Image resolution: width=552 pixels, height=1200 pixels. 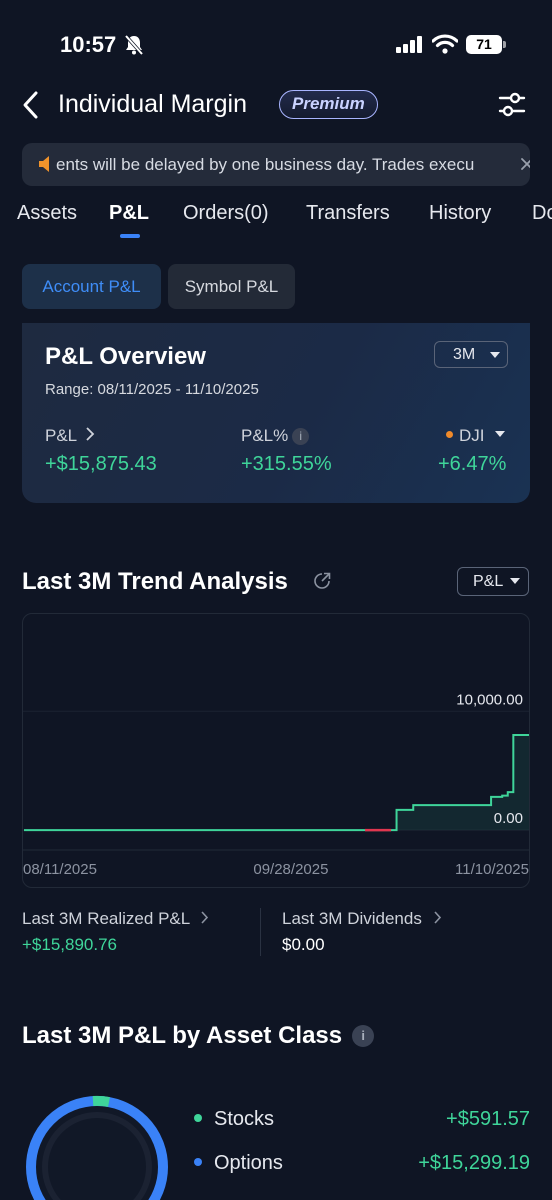 What do you see at coordinates (152, 104) in the screenshot?
I see `page-title: Individual Margin` at bounding box center [152, 104].